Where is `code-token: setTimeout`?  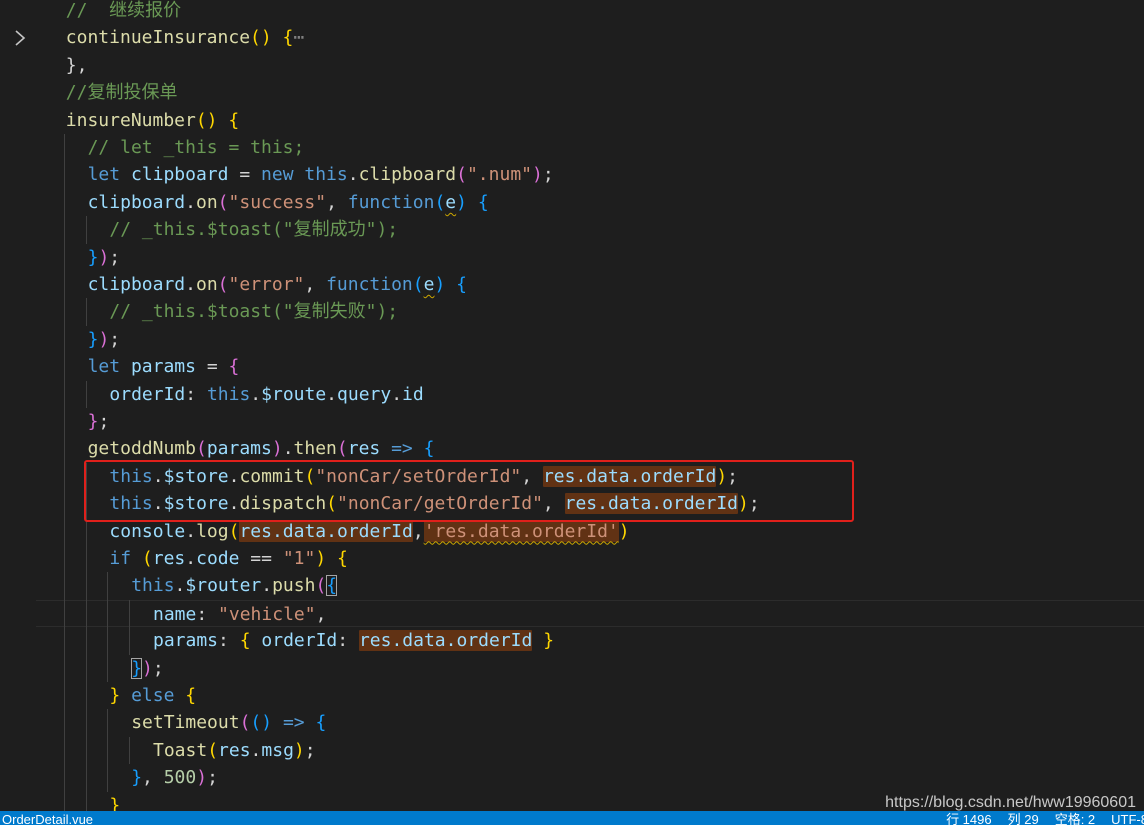 code-token: setTimeout is located at coordinates (185, 723).